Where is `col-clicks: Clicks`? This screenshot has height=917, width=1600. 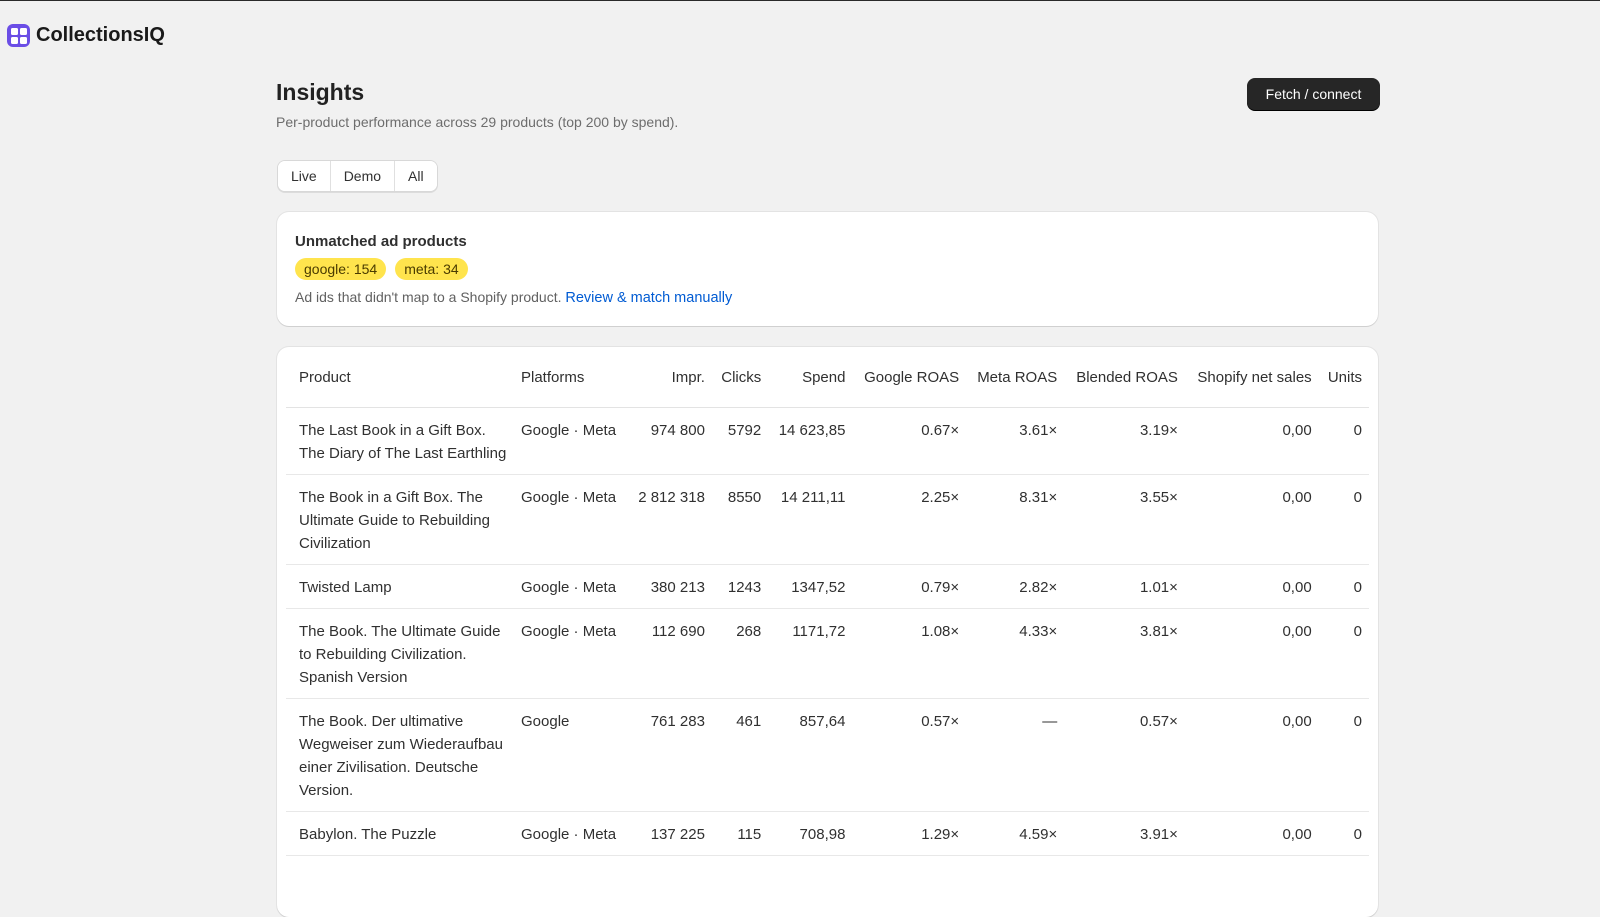
col-clicks: Clicks is located at coordinates (740, 377).